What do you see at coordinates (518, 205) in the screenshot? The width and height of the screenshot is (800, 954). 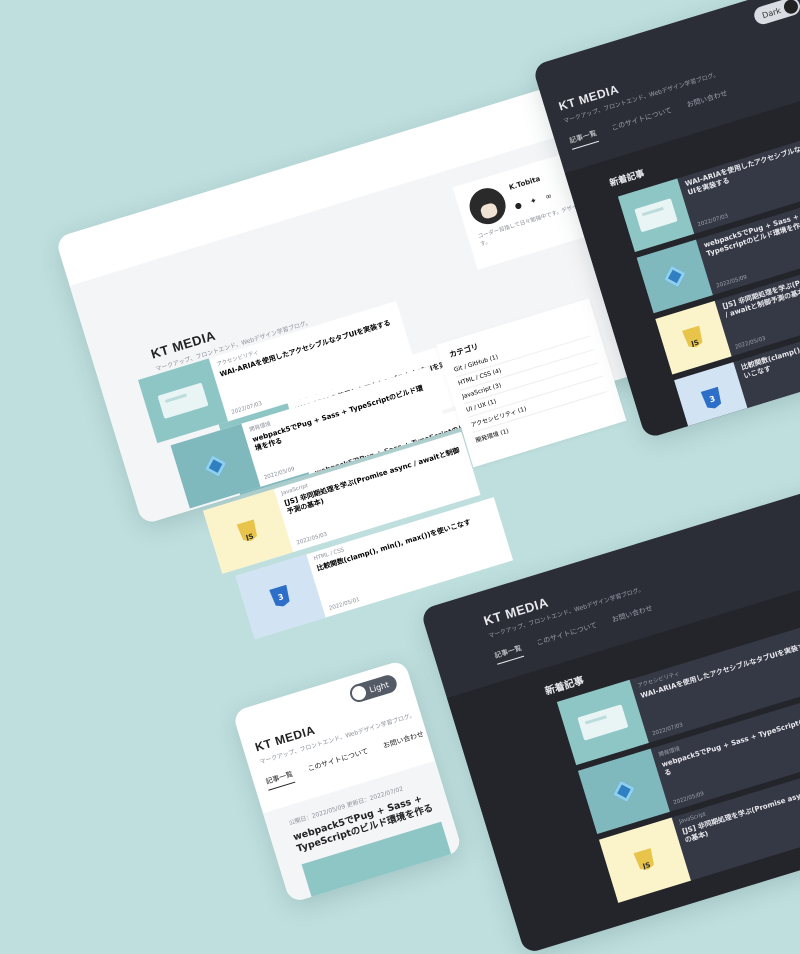 I see `github-icon: ●` at bounding box center [518, 205].